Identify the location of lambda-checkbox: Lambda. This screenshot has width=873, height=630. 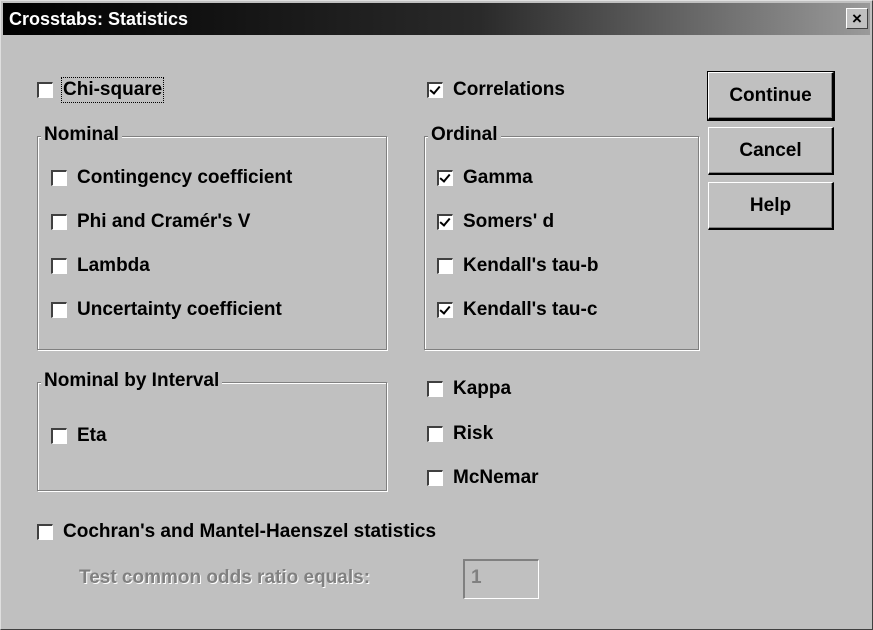
(100, 266).